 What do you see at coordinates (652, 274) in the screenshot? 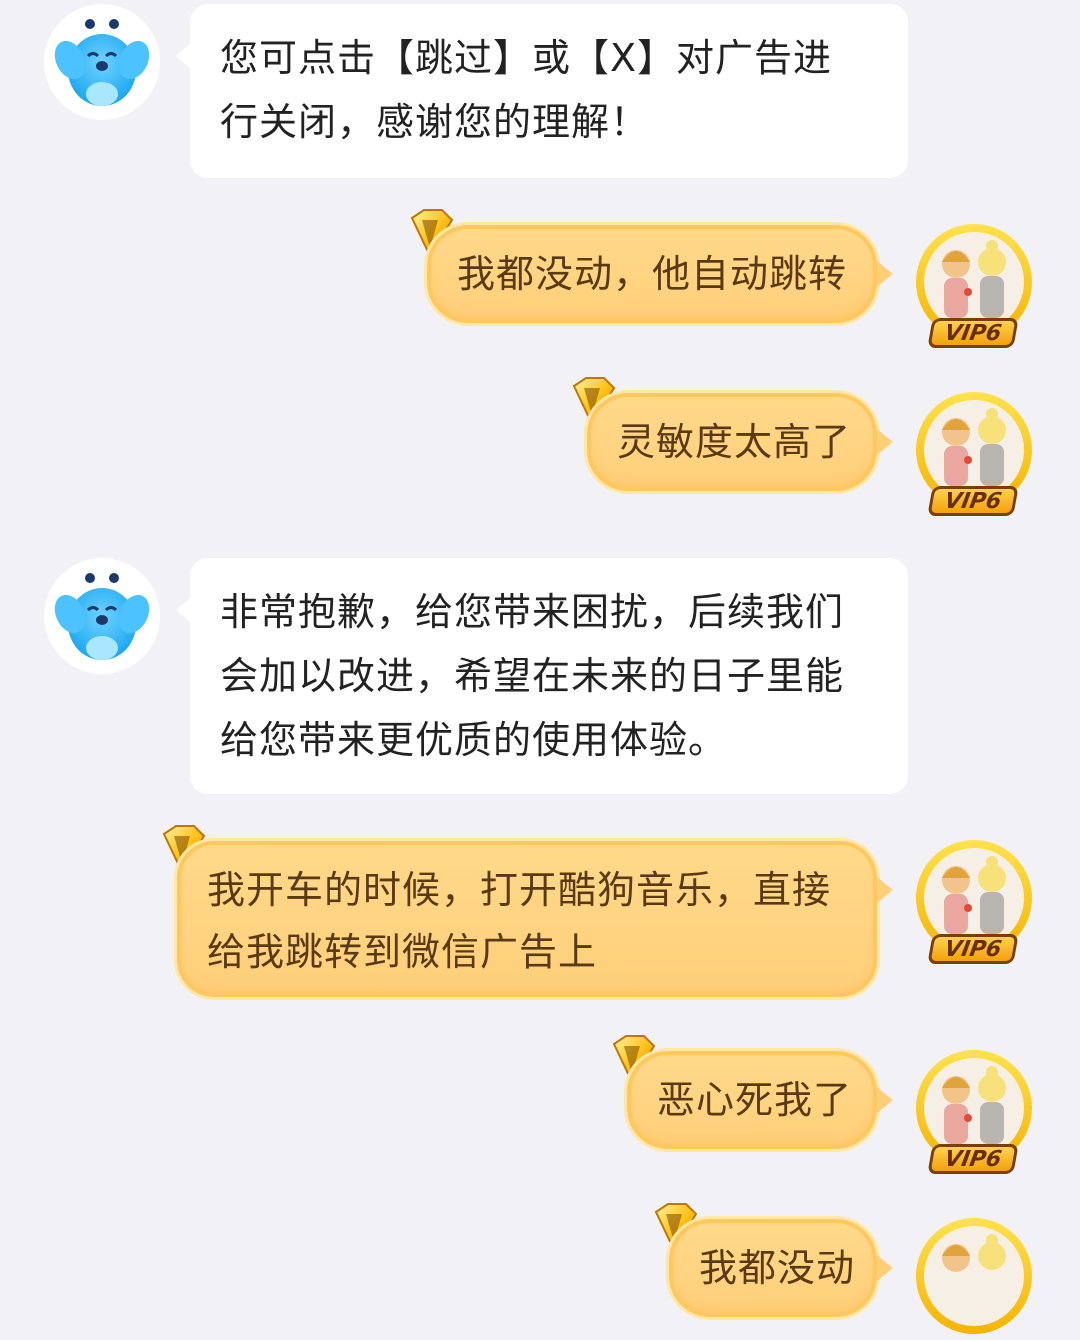
I see `message-line: 我都没动，他自动跳转` at bounding box center [652, 274].